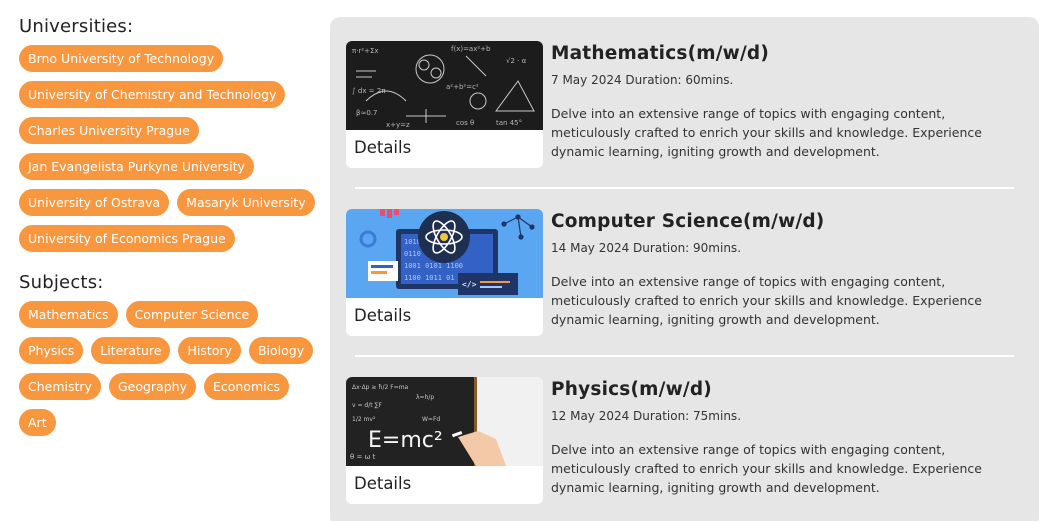  What do you see at coordinates (127, 238) in the screenshot?
I see `university-chip: University of Economics Prague` at bounding box center [127, 238].